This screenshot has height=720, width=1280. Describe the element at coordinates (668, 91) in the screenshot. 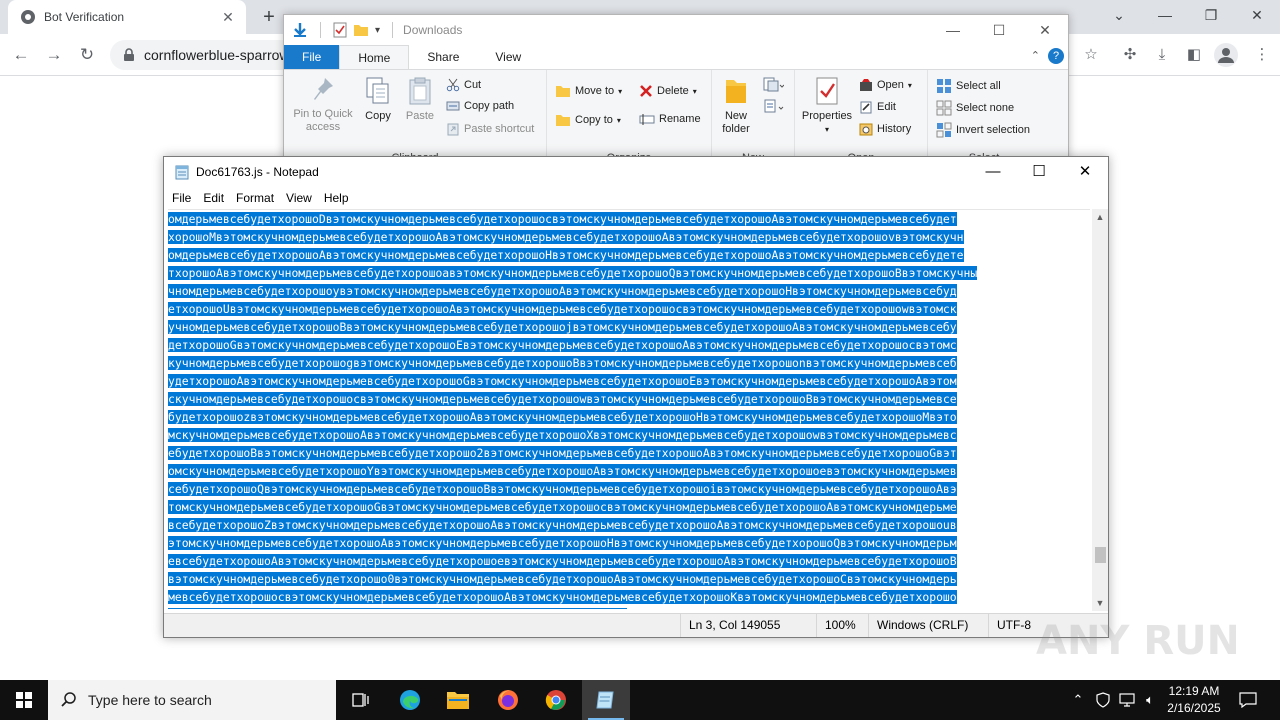

I see `delete-button: Delete ▾` at that location.